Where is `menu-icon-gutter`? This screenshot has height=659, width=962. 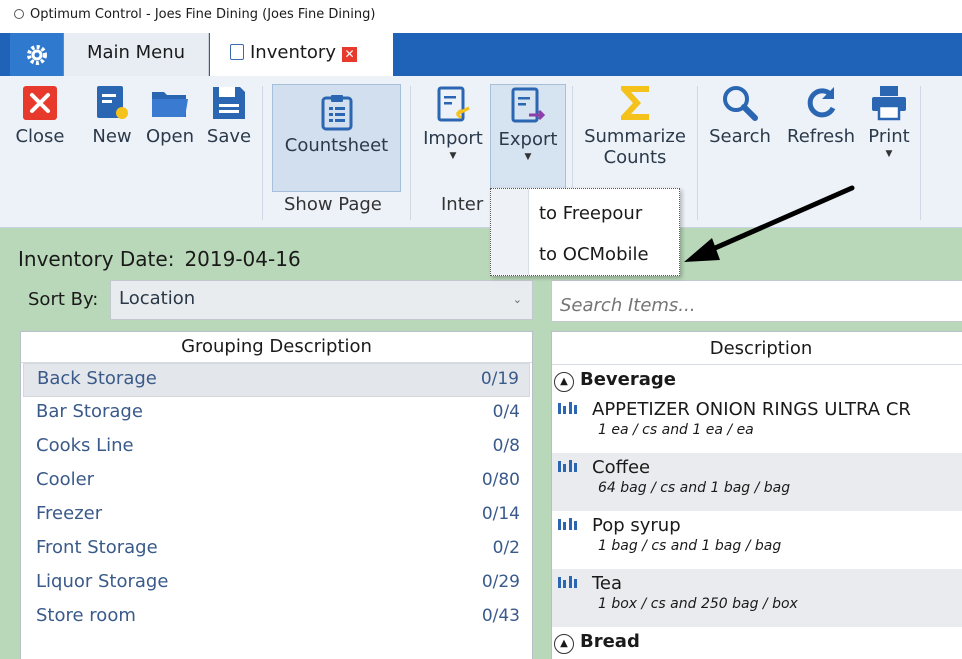 menu-icon-gutter is located at coordinates (510, 232).